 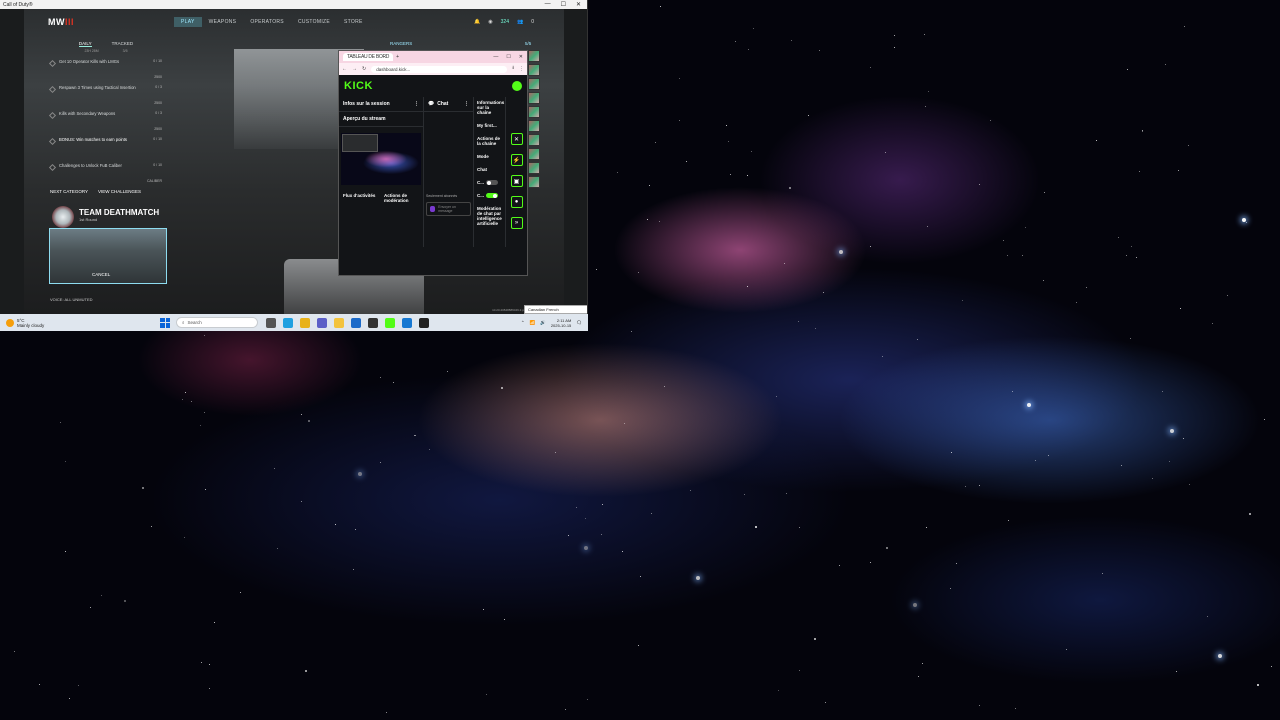 I want to click on squad-label: RANGERS, so click(x=401, y=43).